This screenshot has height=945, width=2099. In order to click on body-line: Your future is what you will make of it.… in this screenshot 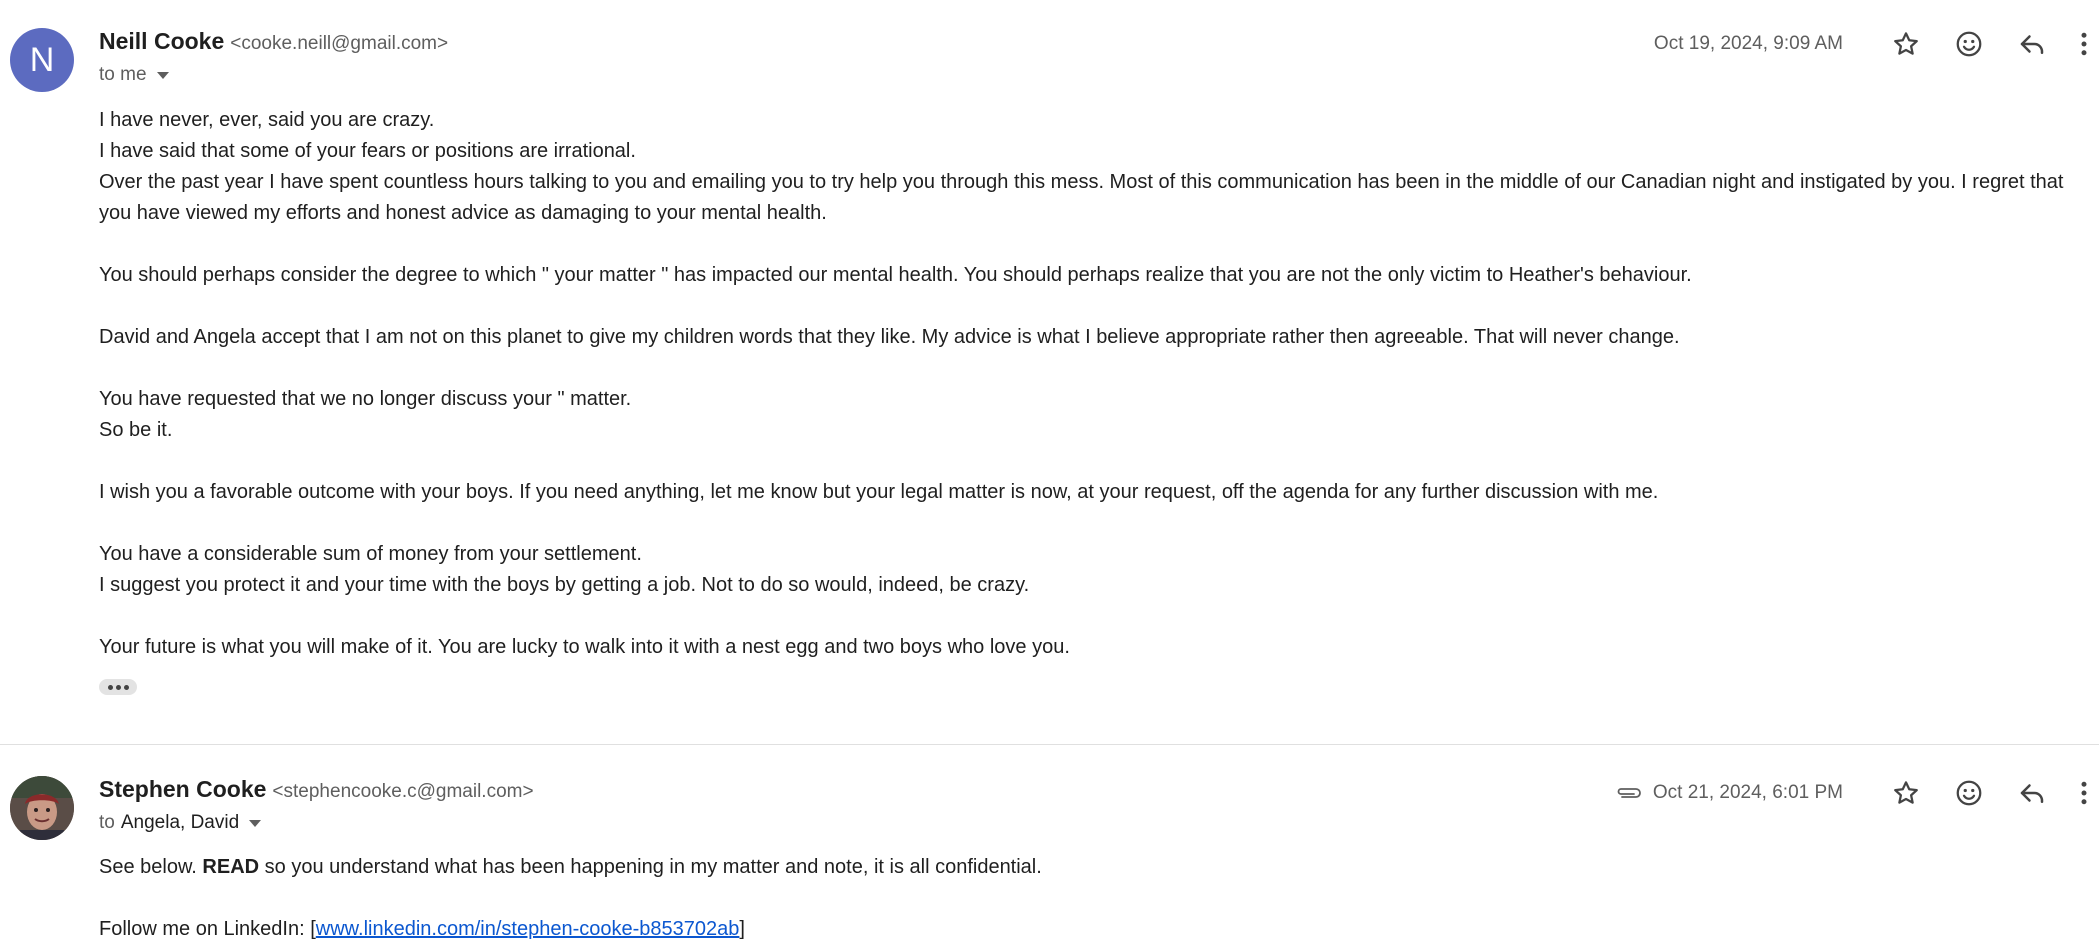, I will do `click(584, 647)`.